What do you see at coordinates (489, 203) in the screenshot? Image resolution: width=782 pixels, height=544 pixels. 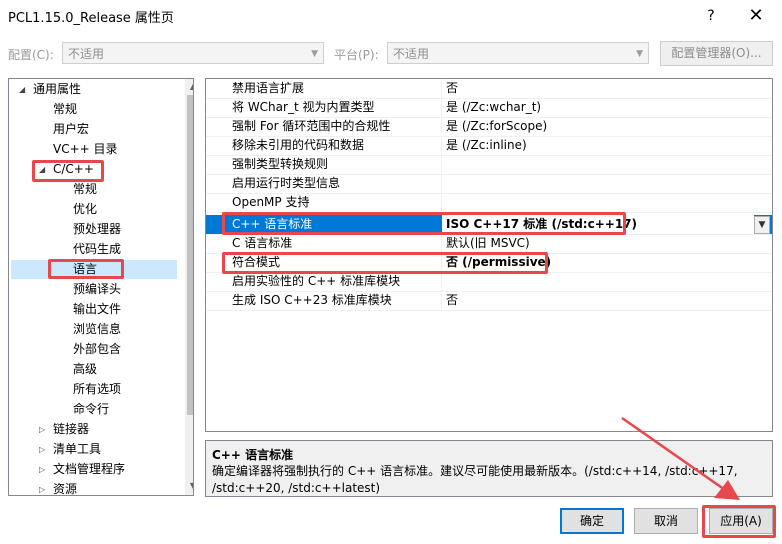 I see `grid-row: OpenMP 支持` at bounding box center [489, 203].